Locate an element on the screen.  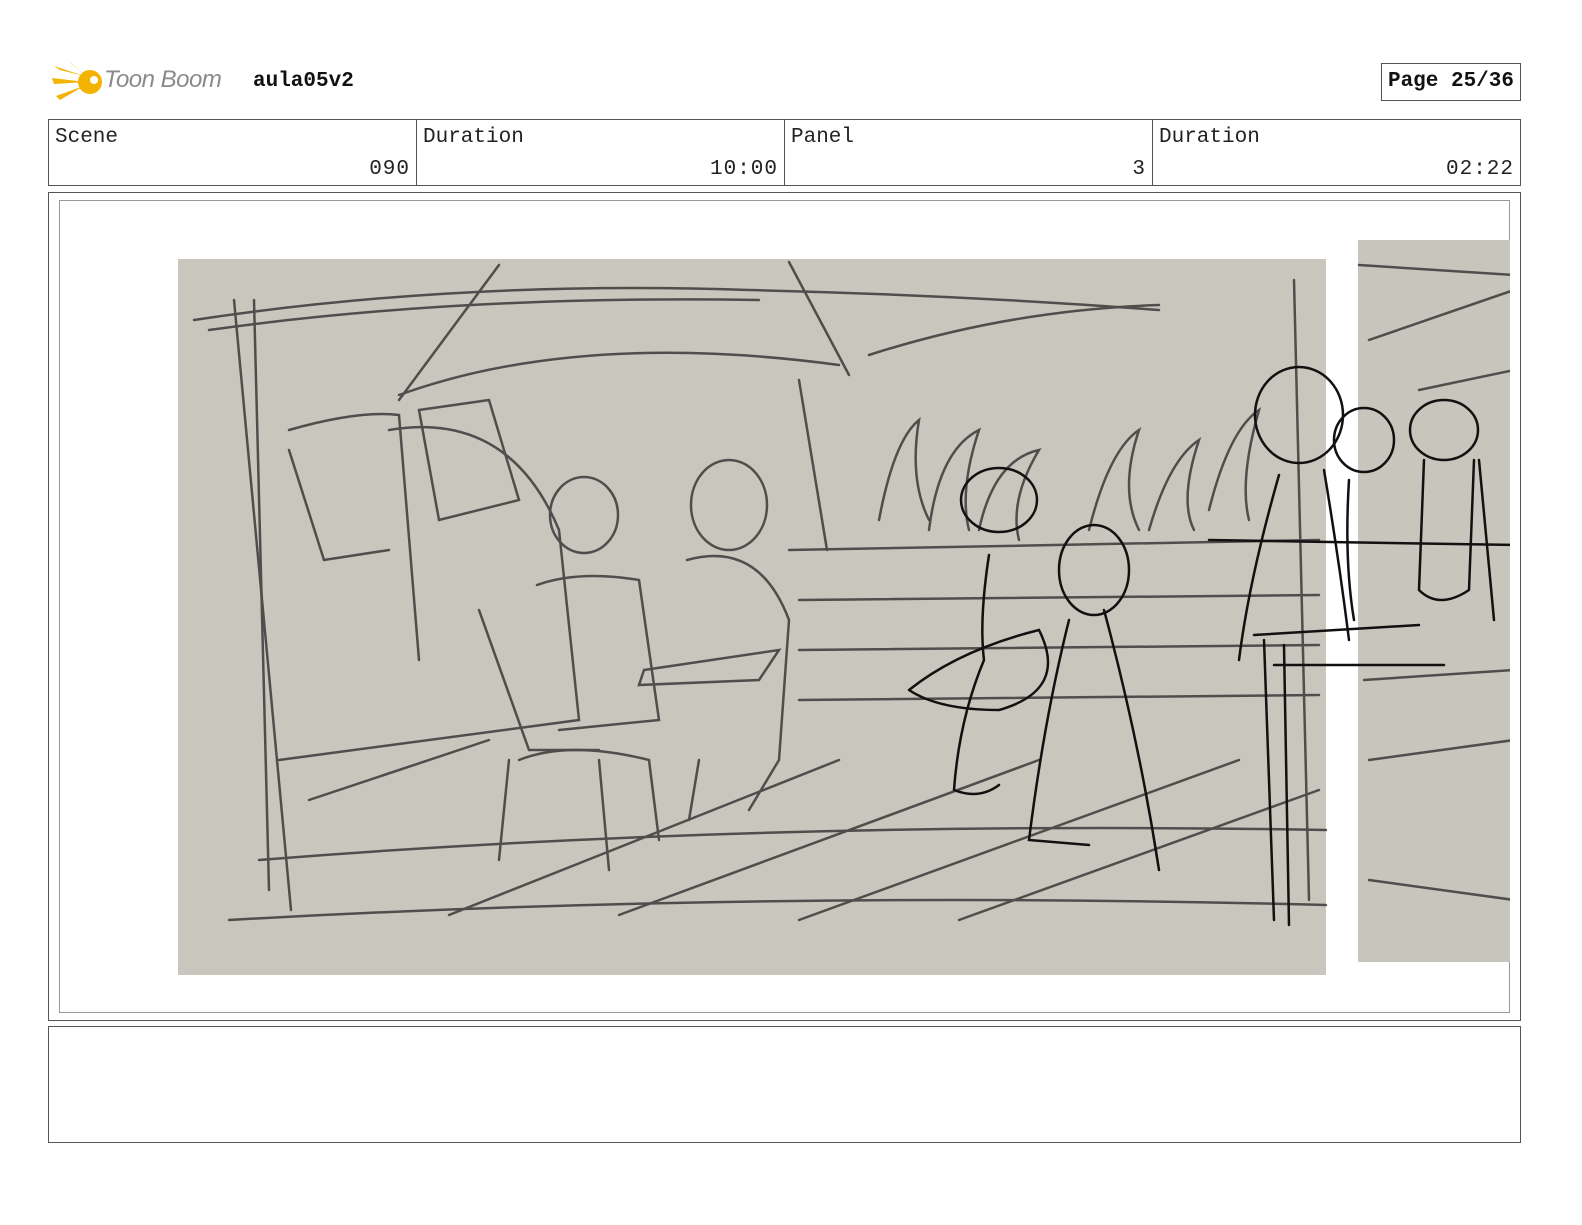
panel-label: Panel is located at coordinates (823, 137).